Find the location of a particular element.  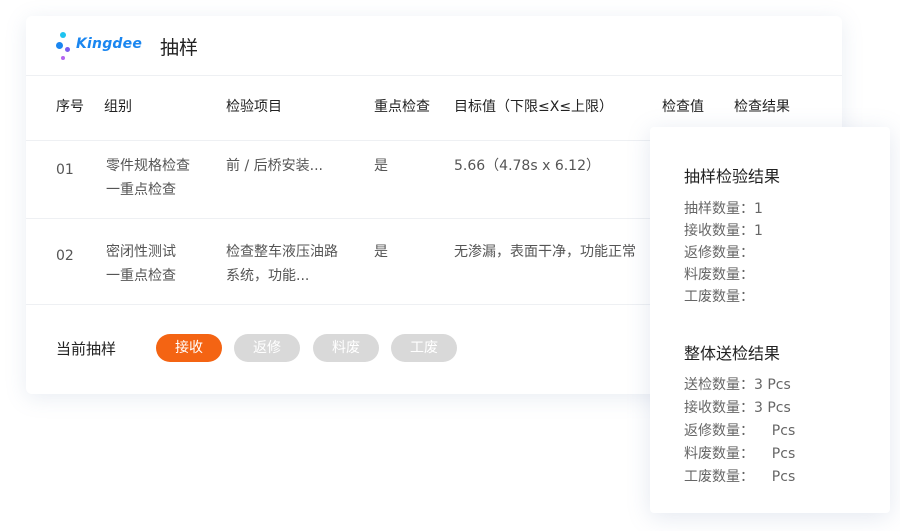

column-header-value: 检查值 is located at coordinates (683, 107).